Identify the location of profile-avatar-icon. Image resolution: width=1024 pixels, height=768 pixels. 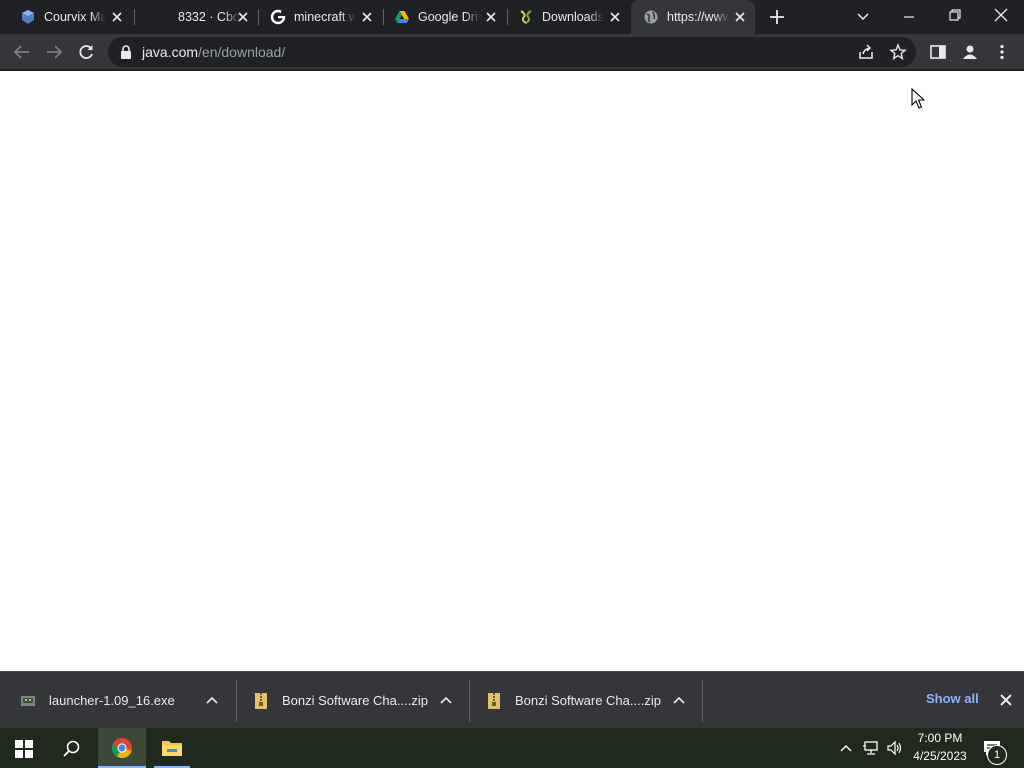
(970, 52).